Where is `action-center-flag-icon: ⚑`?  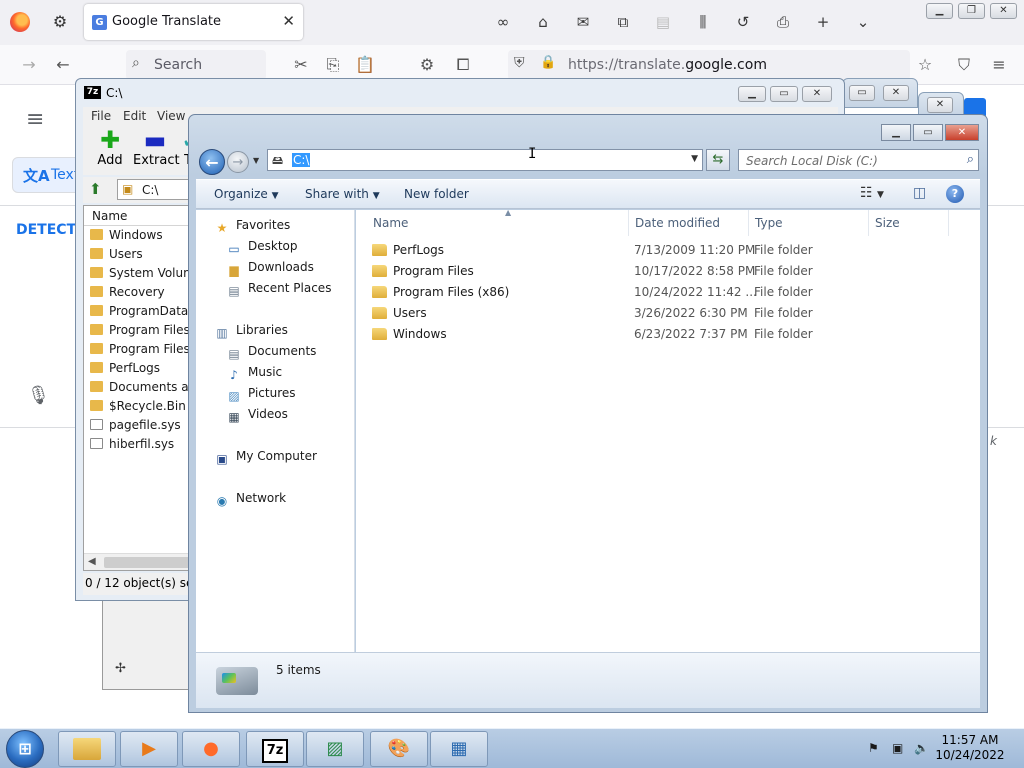 action-center-flag-icon: ⚑ is located at coordinates (873, 748).